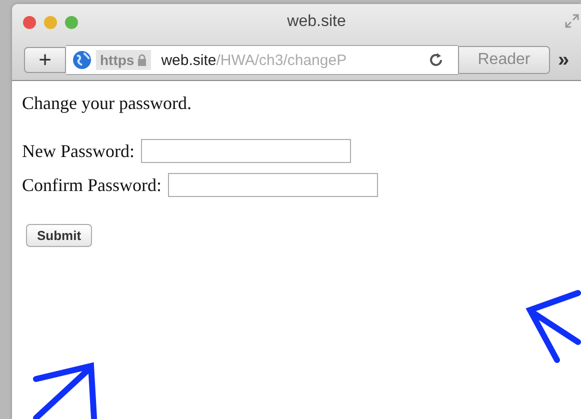 The height and width of the screenshot is (419, 581). Describe the element at coordinates (316, 22) in the screenshot. I see `window-title: web.site` at that location.